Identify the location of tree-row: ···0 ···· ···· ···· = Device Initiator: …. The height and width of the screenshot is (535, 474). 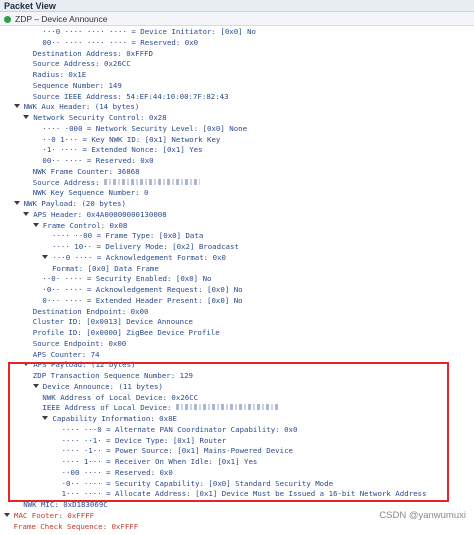
(149, 32).